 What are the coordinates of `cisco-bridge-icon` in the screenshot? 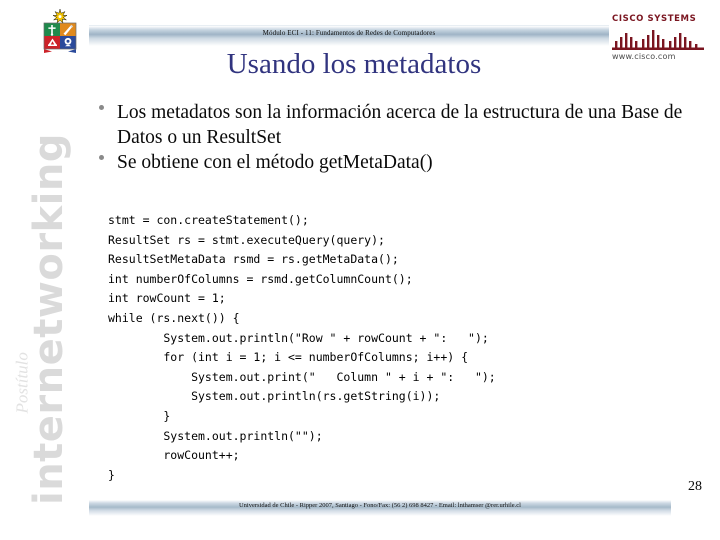 It's located at (658, 38).